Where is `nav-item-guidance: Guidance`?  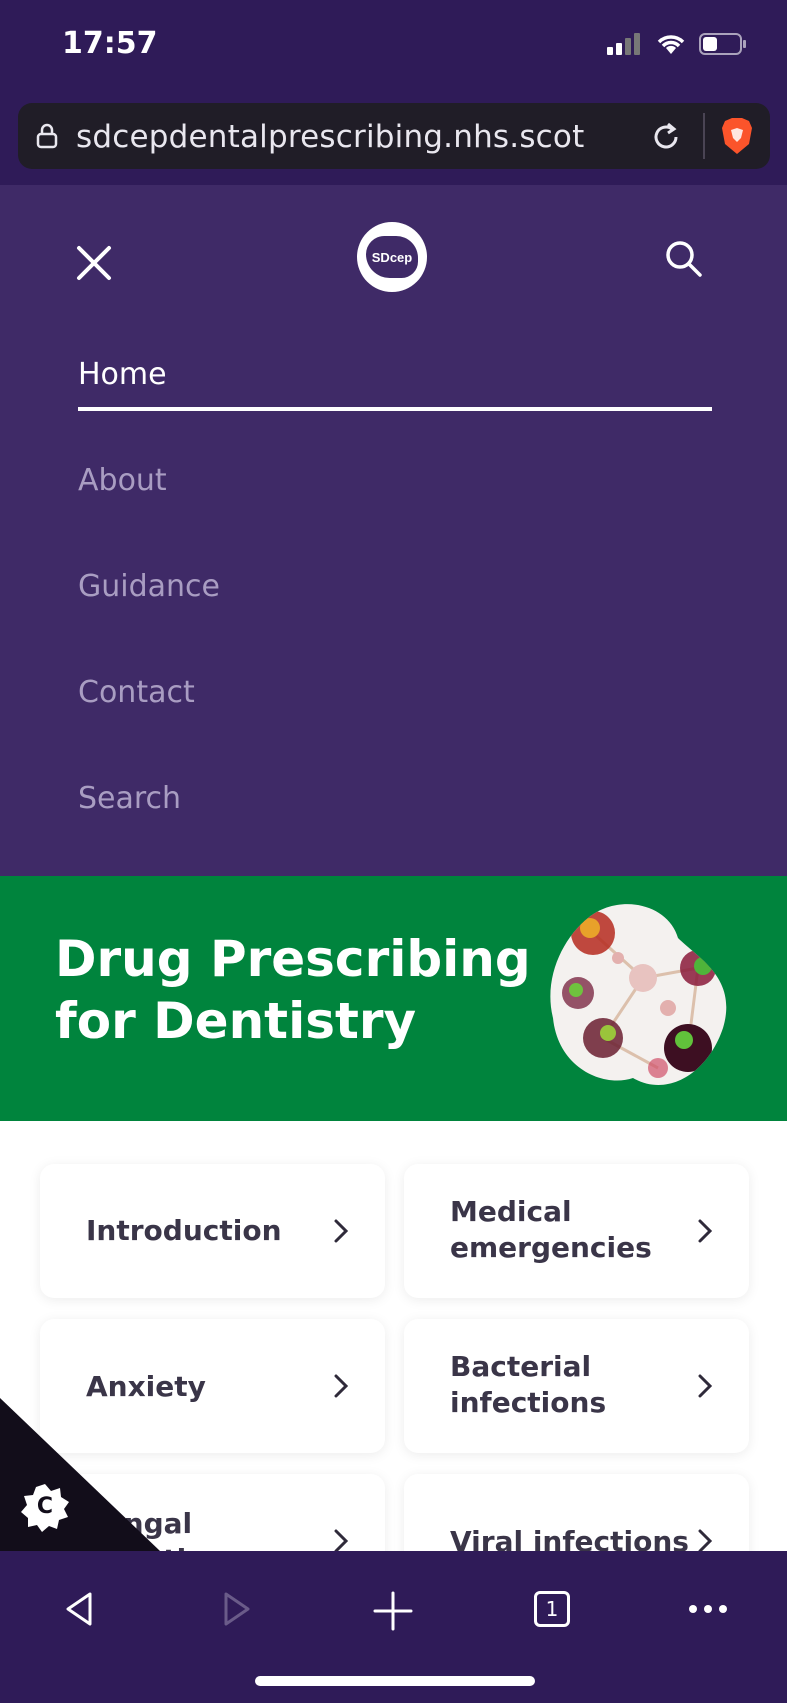 nav-item-guidance: Guidance is located at coordinates (149, 586).